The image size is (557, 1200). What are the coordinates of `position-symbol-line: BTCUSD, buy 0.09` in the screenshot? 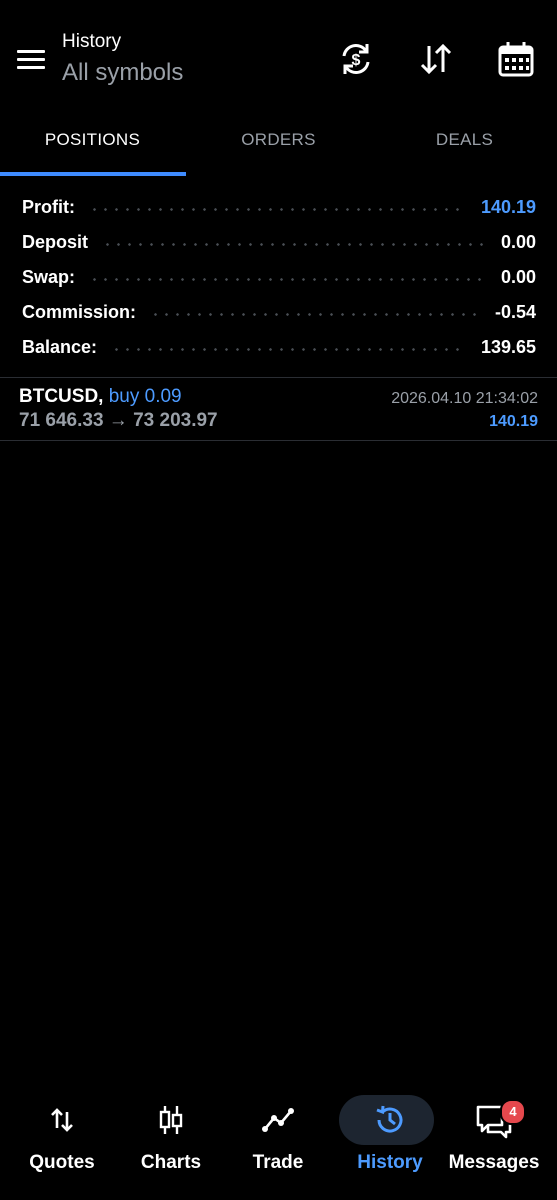 It's located at (100, 397).